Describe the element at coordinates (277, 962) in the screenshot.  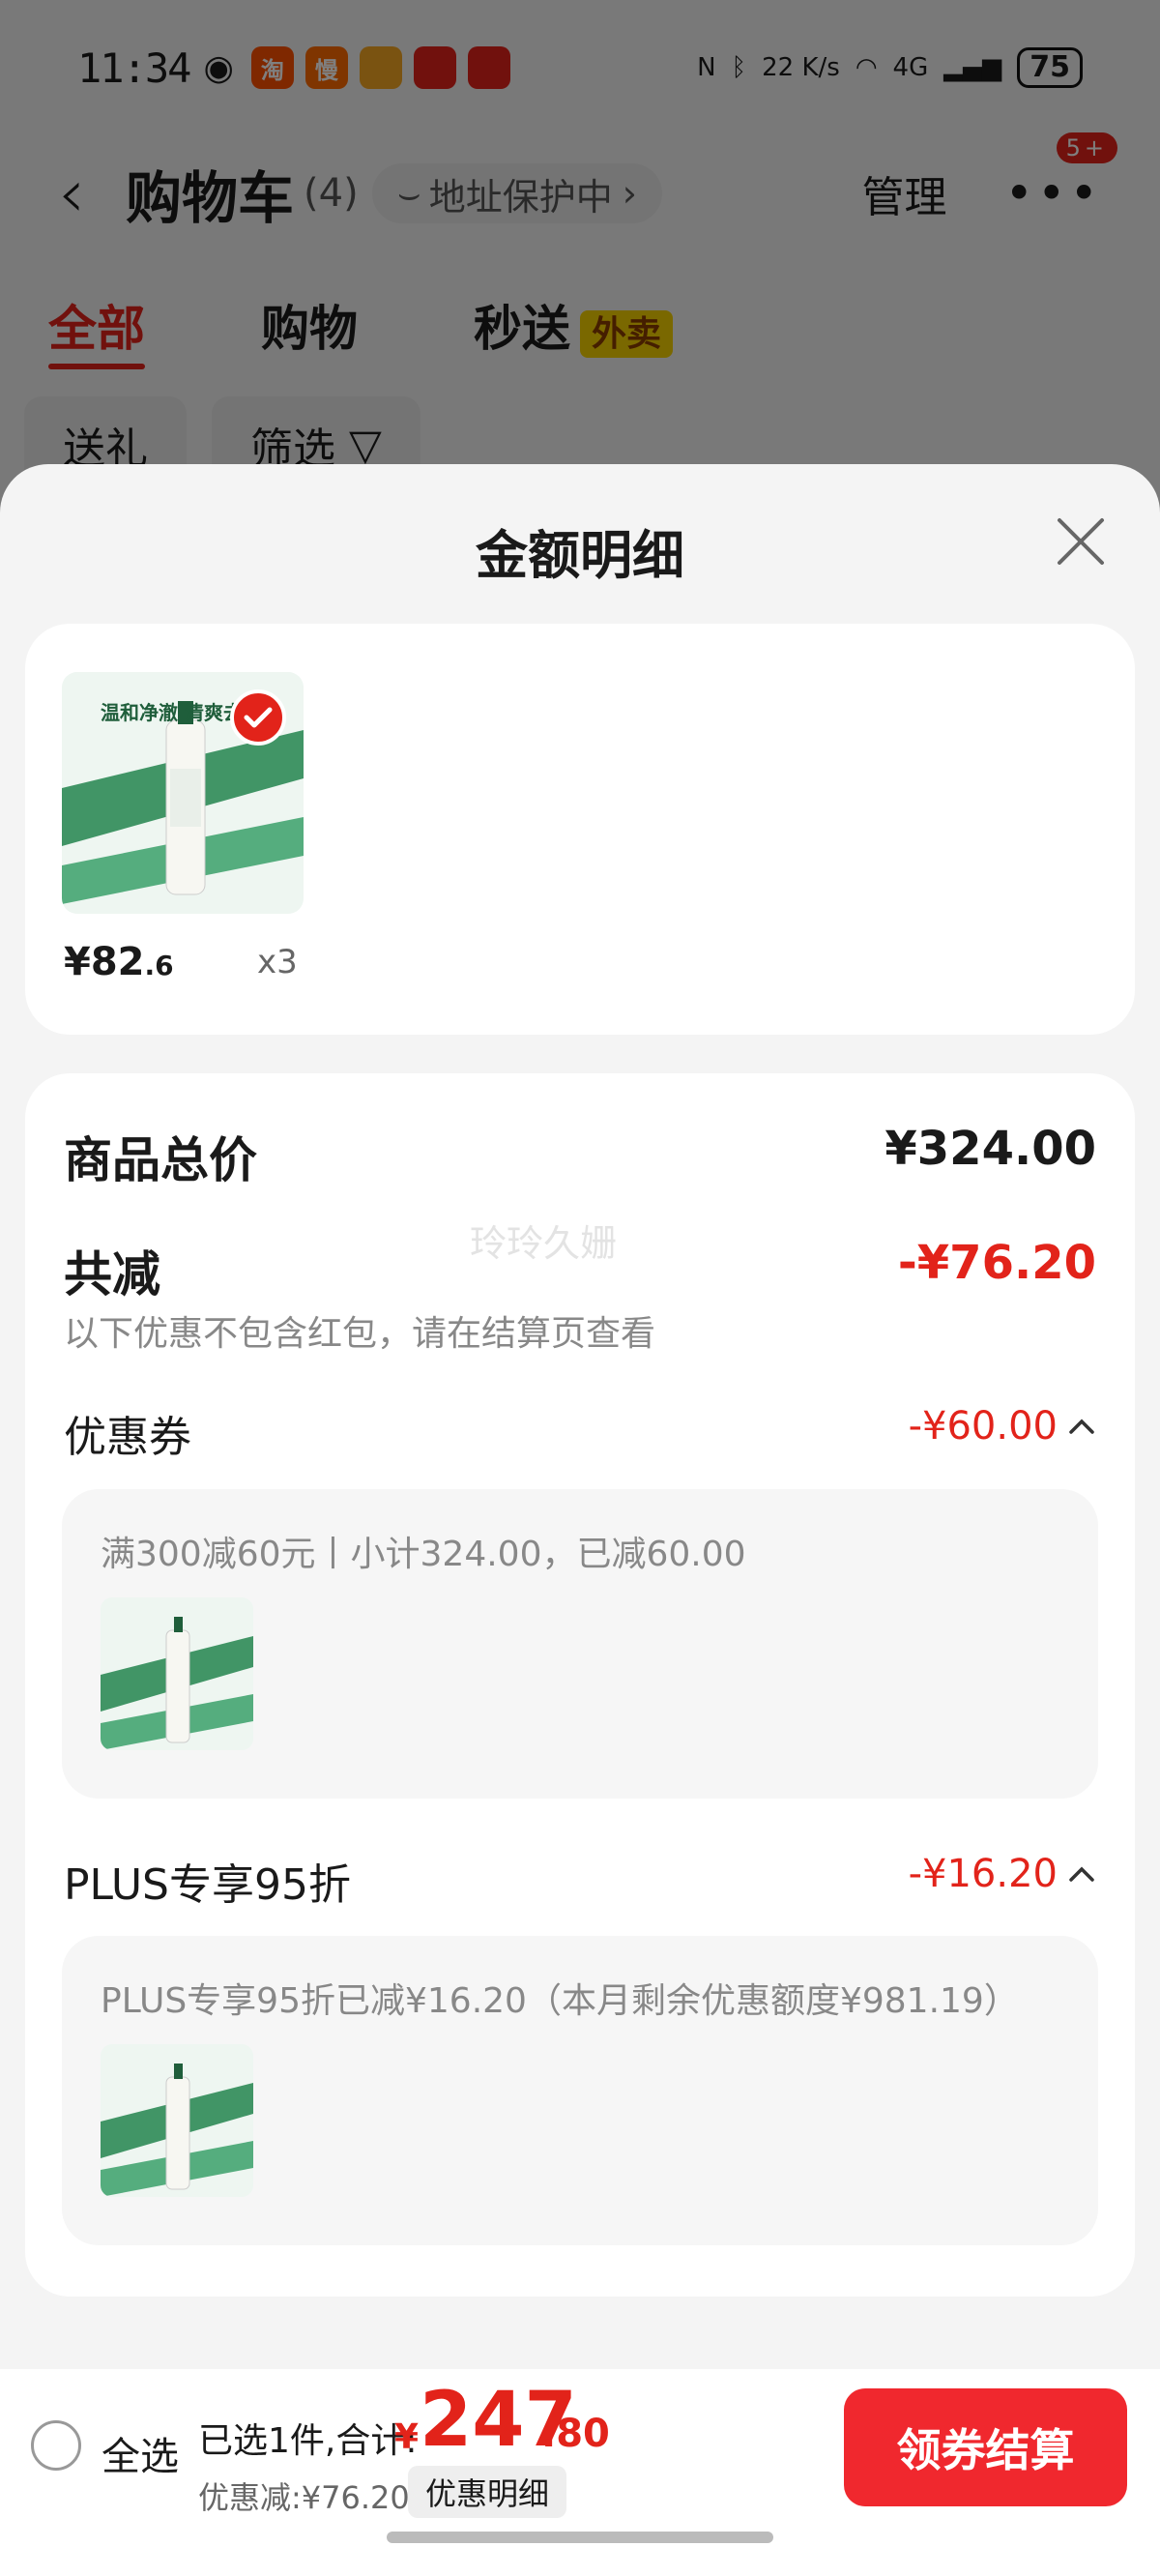
I see `product-quantity: x3` at that location.